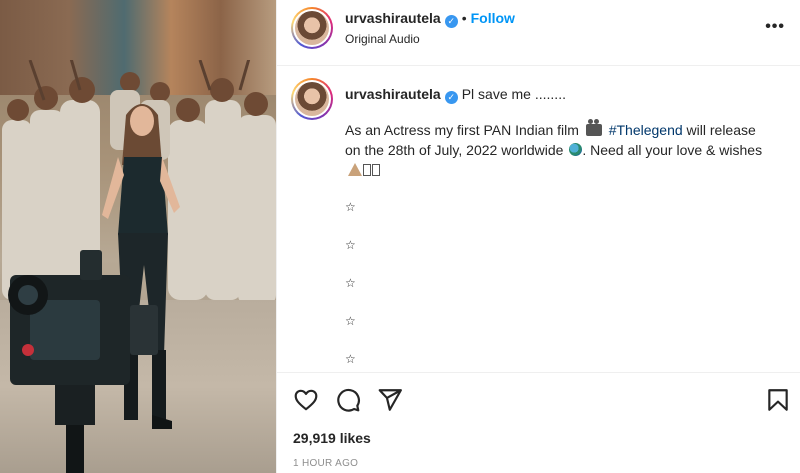 The image size is (800, 473). What do you see at coordinates (672, 150) in the screenshot?
I see `caption-text-3: . Need all your love & wishes` at bounding box center [672, 150].